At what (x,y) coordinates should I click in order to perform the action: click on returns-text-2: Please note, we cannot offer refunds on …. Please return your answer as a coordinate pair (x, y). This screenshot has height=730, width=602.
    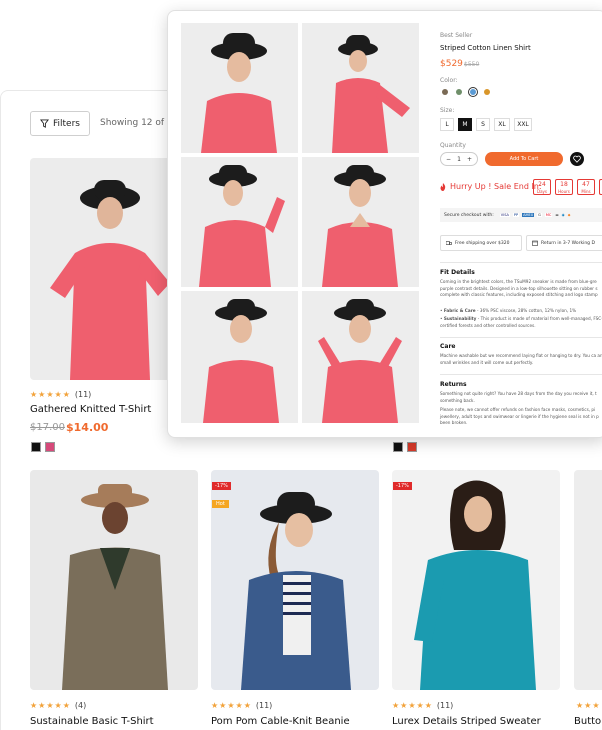
    Looking at the image, I should click on (519, 416).